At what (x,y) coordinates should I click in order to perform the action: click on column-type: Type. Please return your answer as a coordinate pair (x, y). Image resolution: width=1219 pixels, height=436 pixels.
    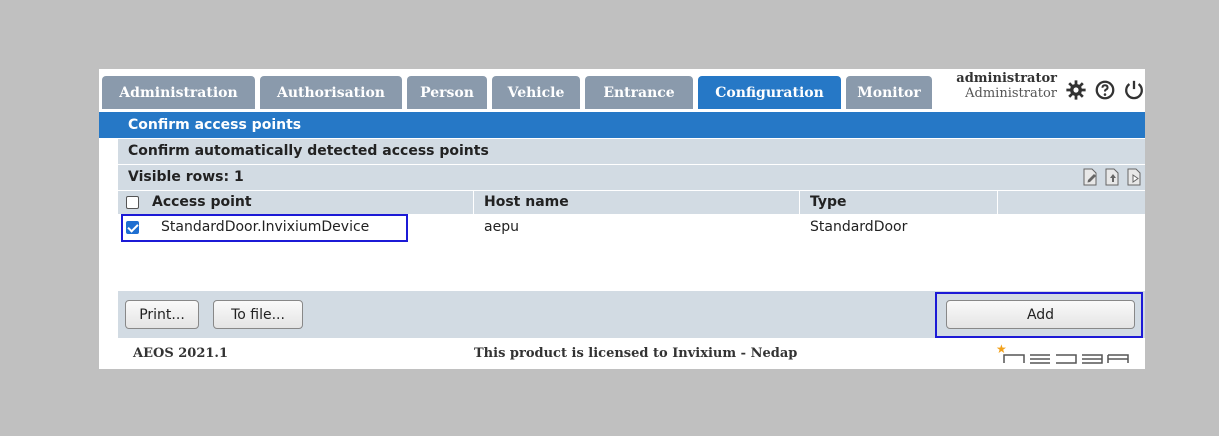
    Looking at the image, I should click on (899, 202).